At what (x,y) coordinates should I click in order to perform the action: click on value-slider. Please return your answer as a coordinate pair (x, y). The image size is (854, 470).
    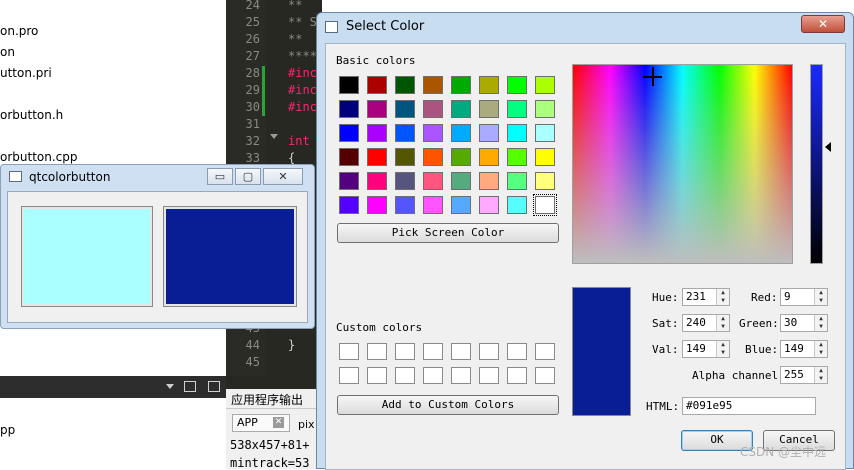
    Looking at the image, I should click on (816, 164).